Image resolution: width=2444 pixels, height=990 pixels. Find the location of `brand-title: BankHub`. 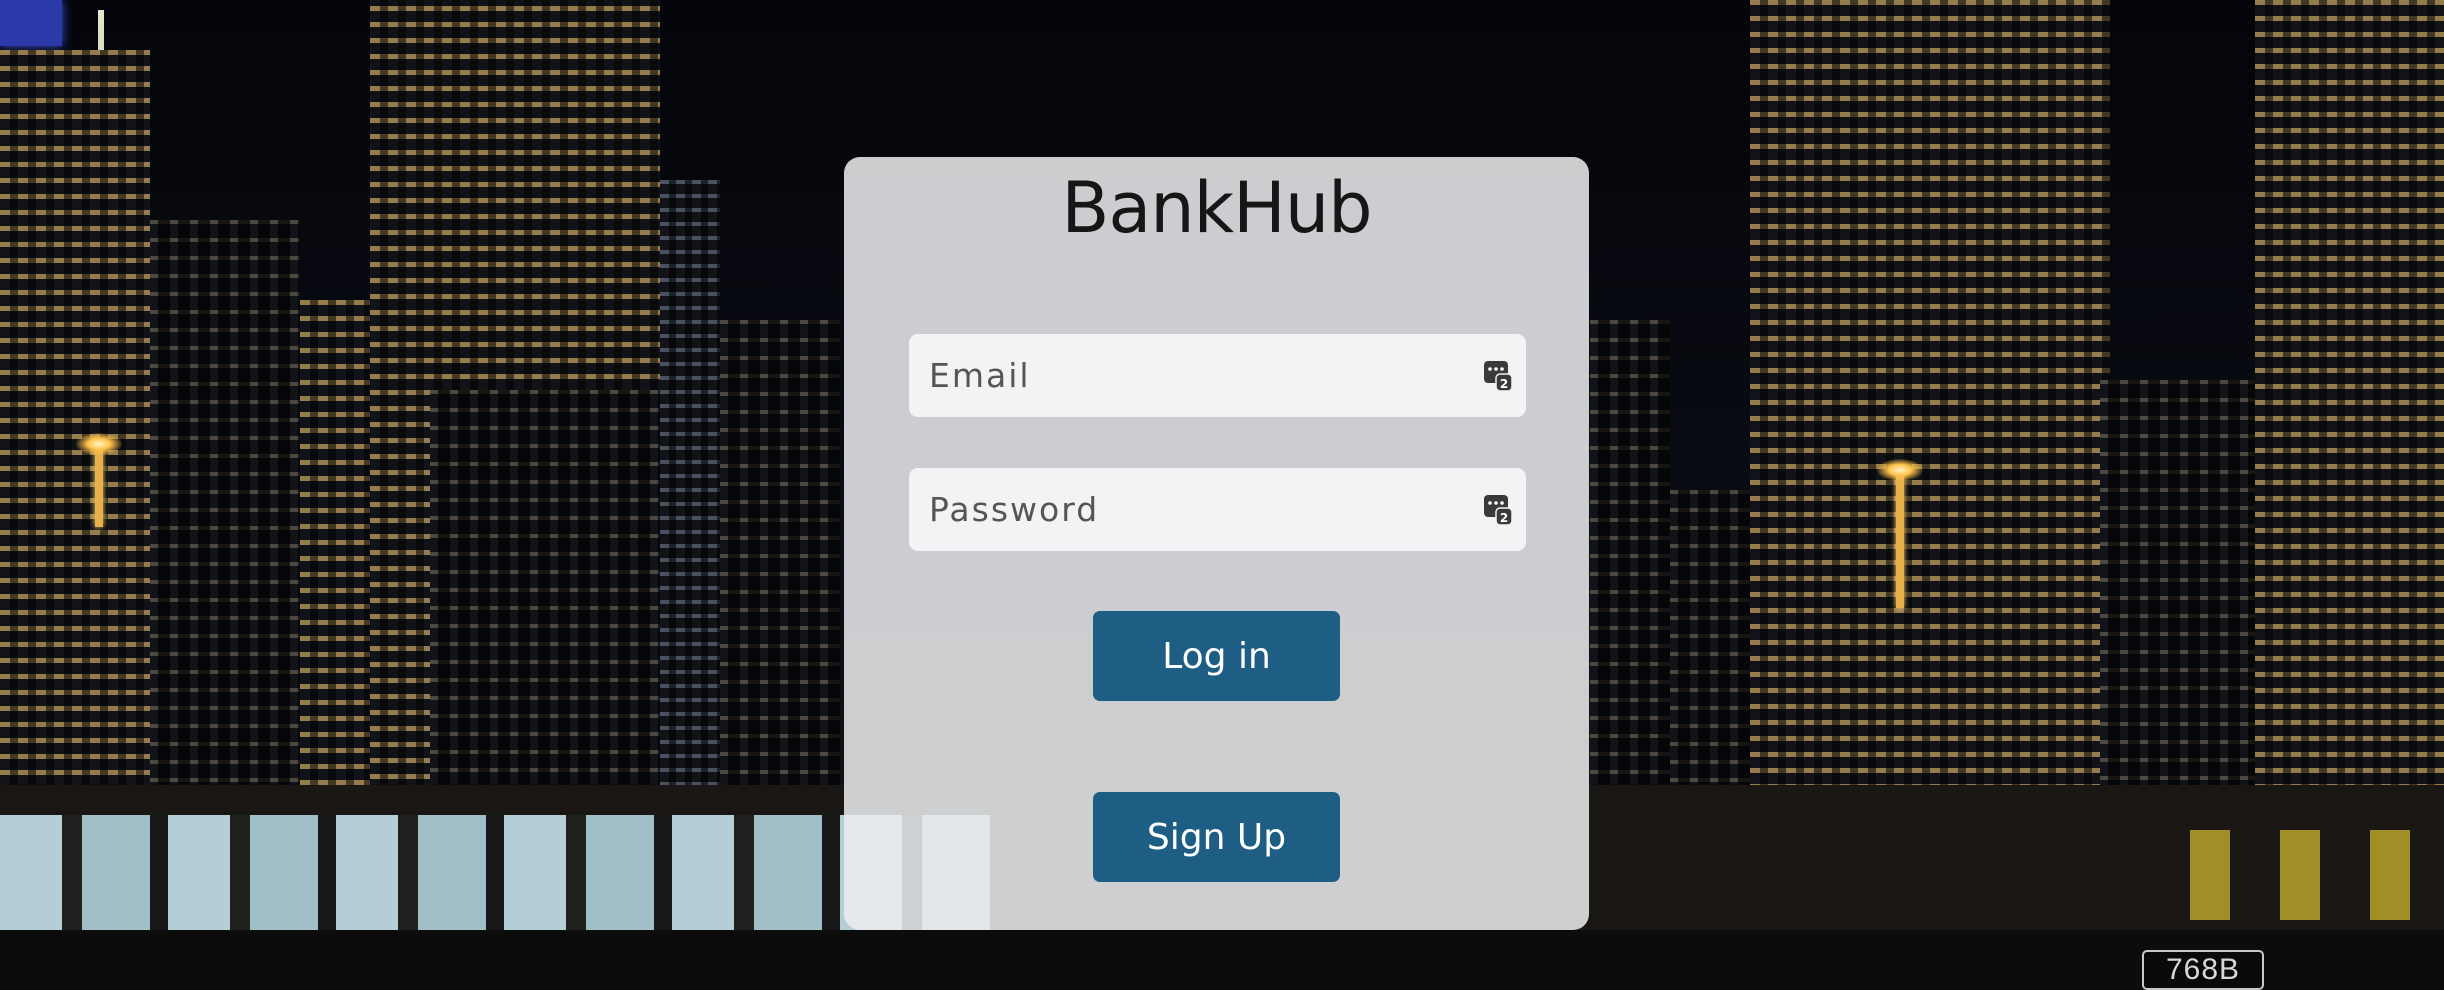

brand-title: BankHub is located at coordinates (1216, 208).